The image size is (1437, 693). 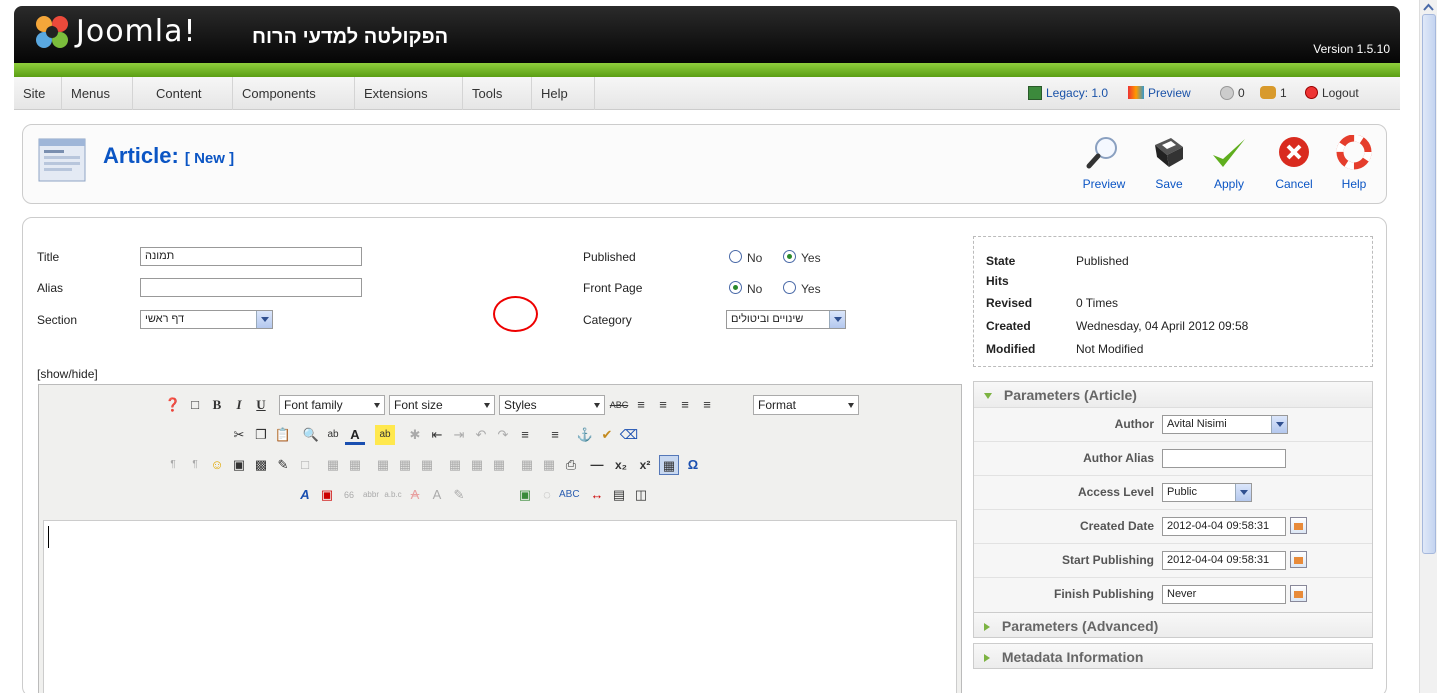 I want to click on print-icon: ⎙, so click(x=571, y=465).